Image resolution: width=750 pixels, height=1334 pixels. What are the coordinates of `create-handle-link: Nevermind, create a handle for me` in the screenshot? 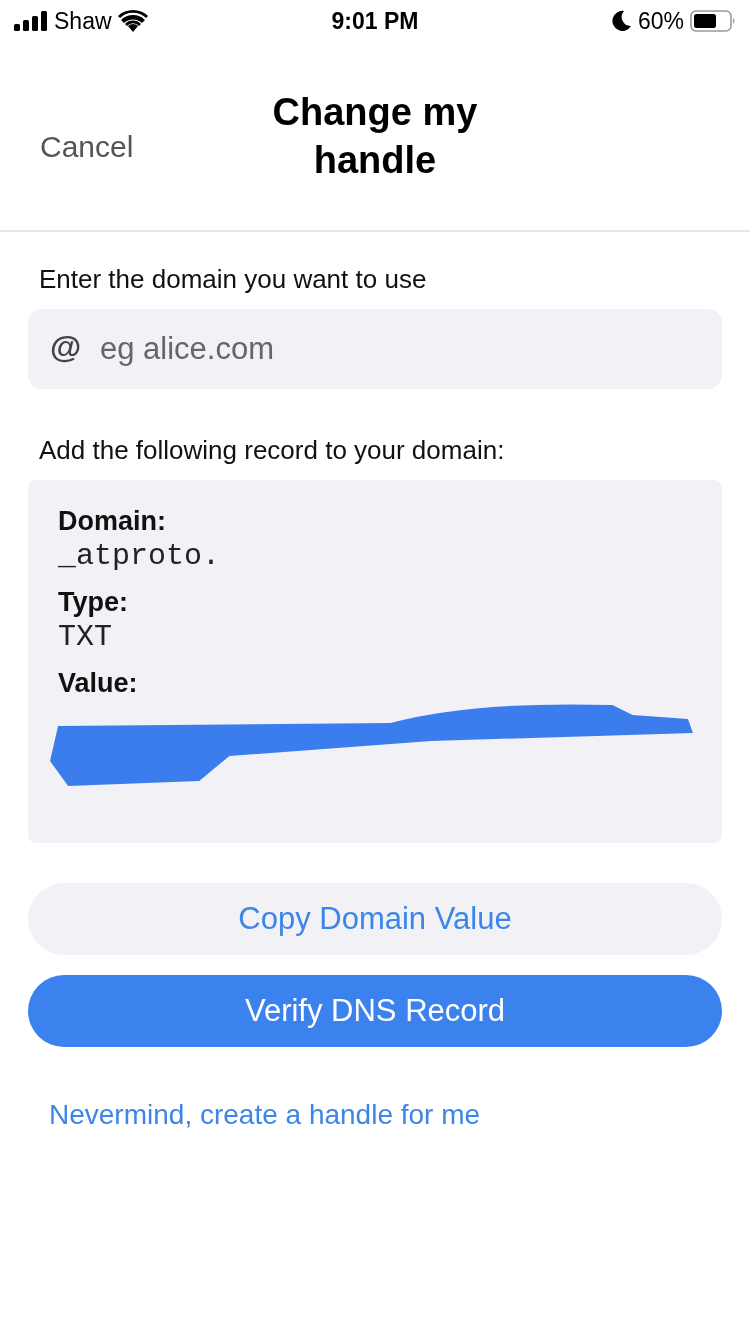 It's located at (385, 1115).